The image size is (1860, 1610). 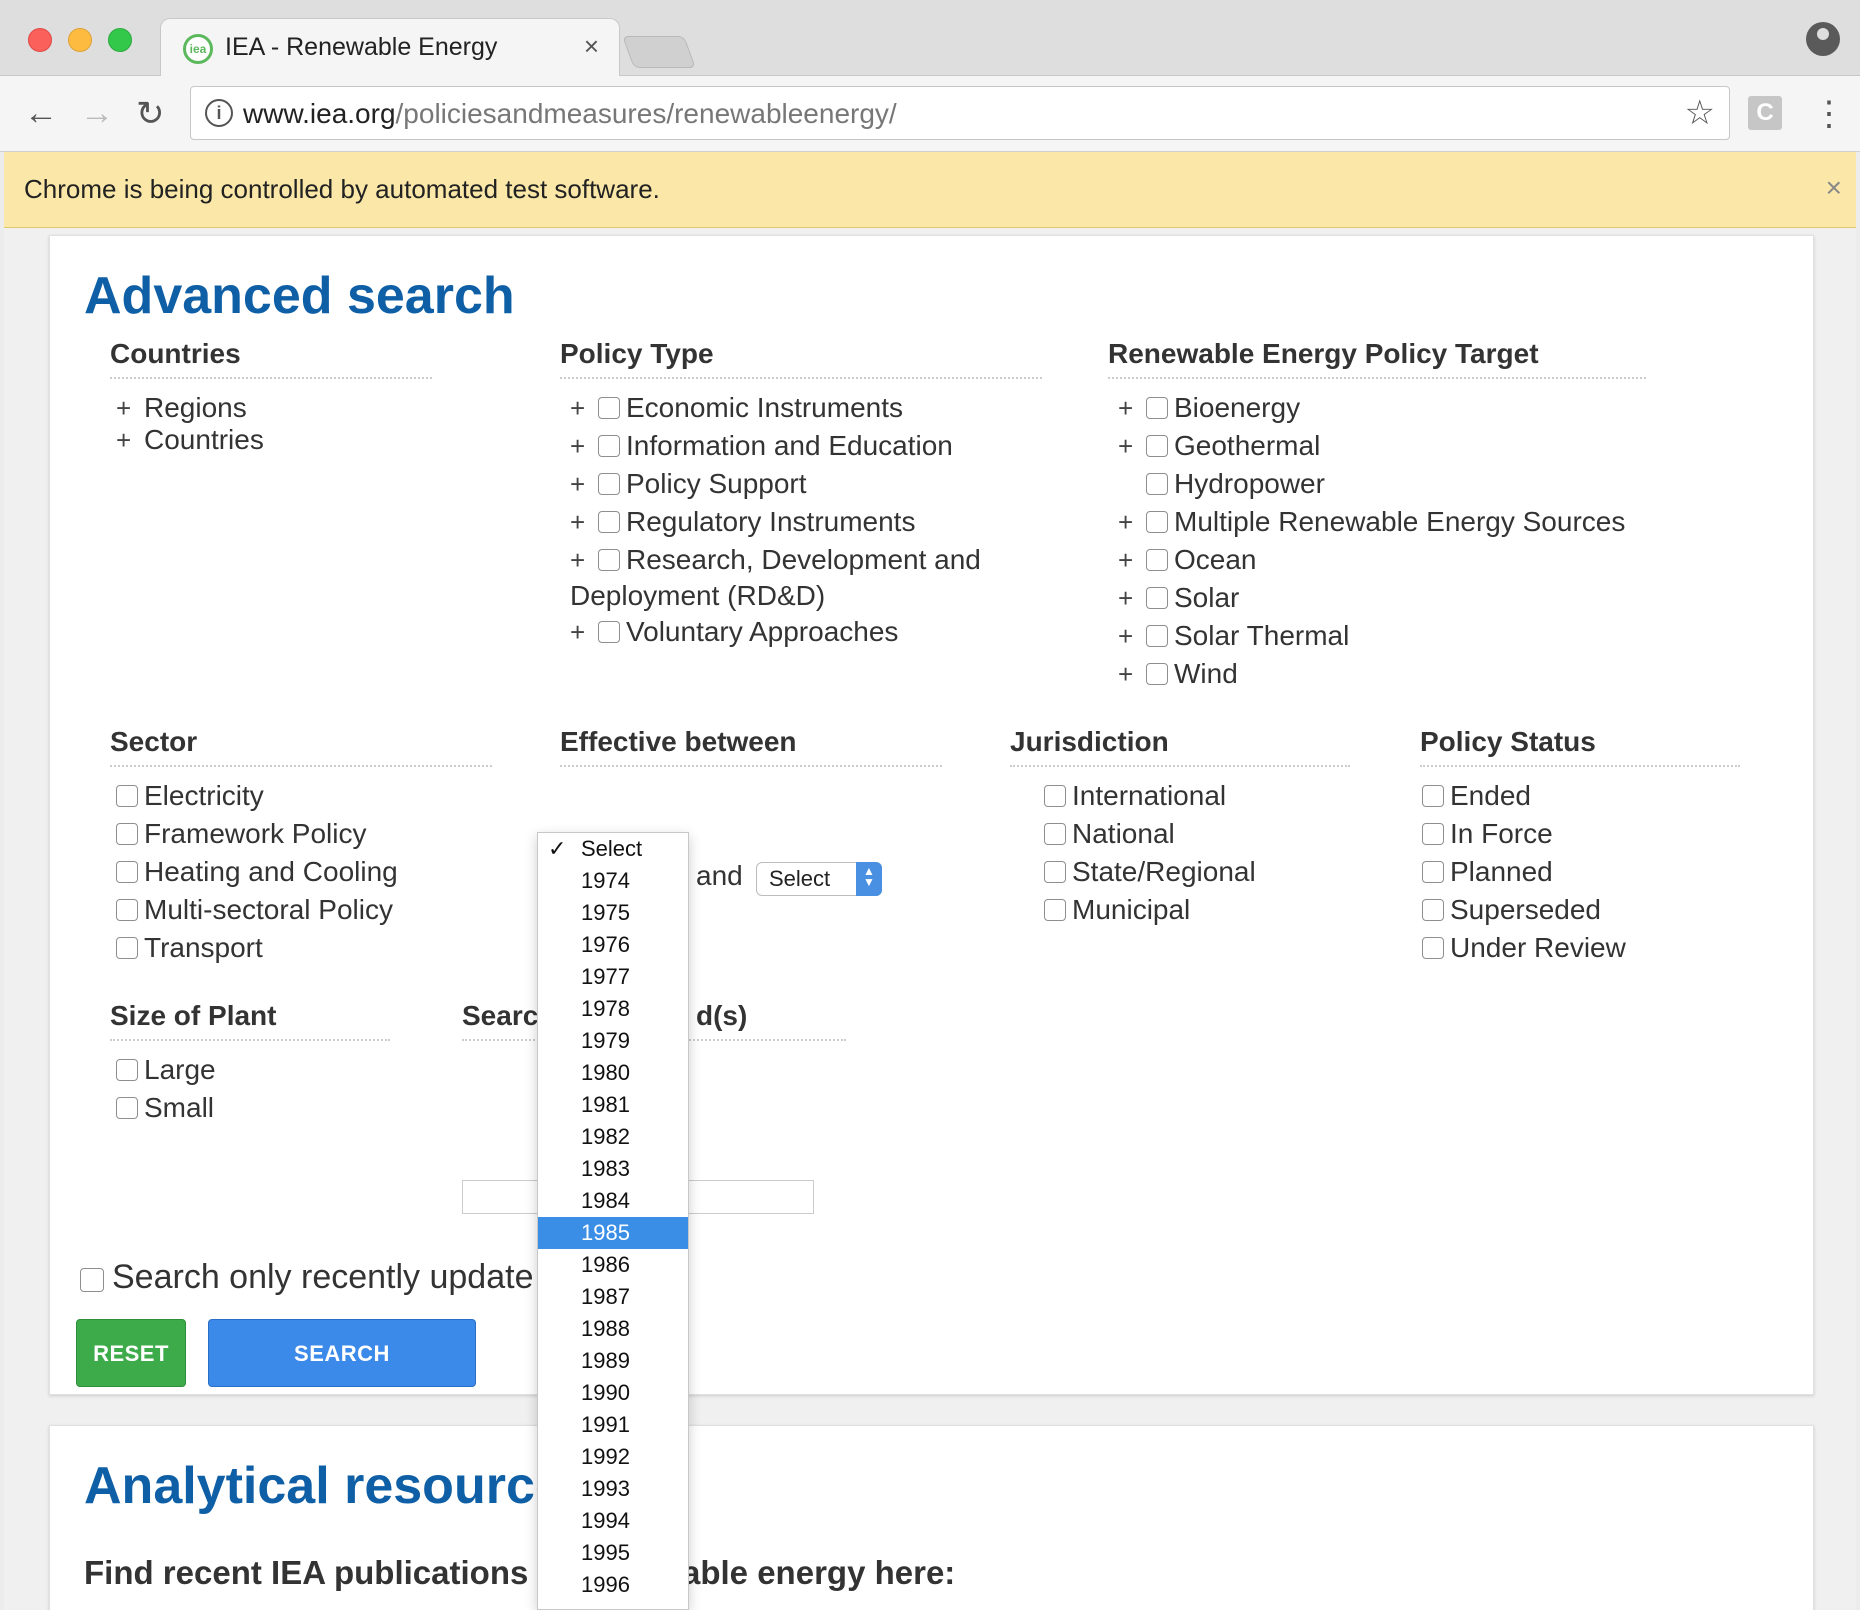 I want to click on dropdown-option: 1995, so click(x=613, y=1553).